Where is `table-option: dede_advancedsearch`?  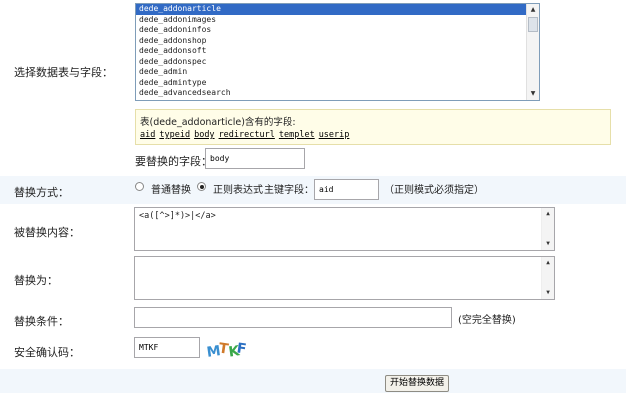 table-option: dede_advancedsearch is located at coordinates (331, 93).